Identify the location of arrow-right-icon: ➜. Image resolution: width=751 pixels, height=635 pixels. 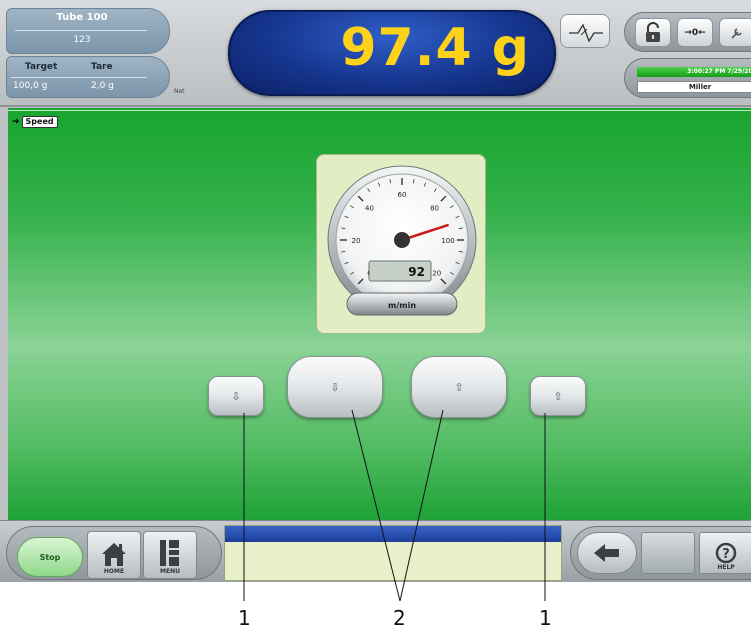
(16, 122).